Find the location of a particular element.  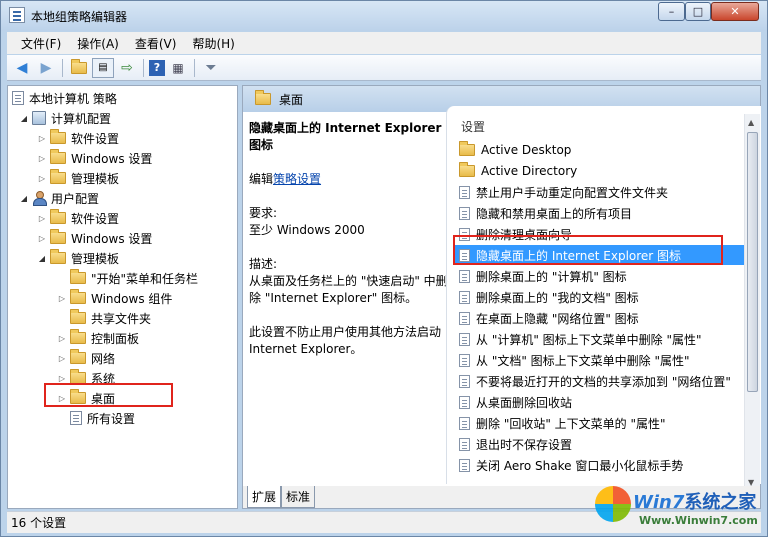

tree-label: 软件设置 is located at coordinates (95, 218).